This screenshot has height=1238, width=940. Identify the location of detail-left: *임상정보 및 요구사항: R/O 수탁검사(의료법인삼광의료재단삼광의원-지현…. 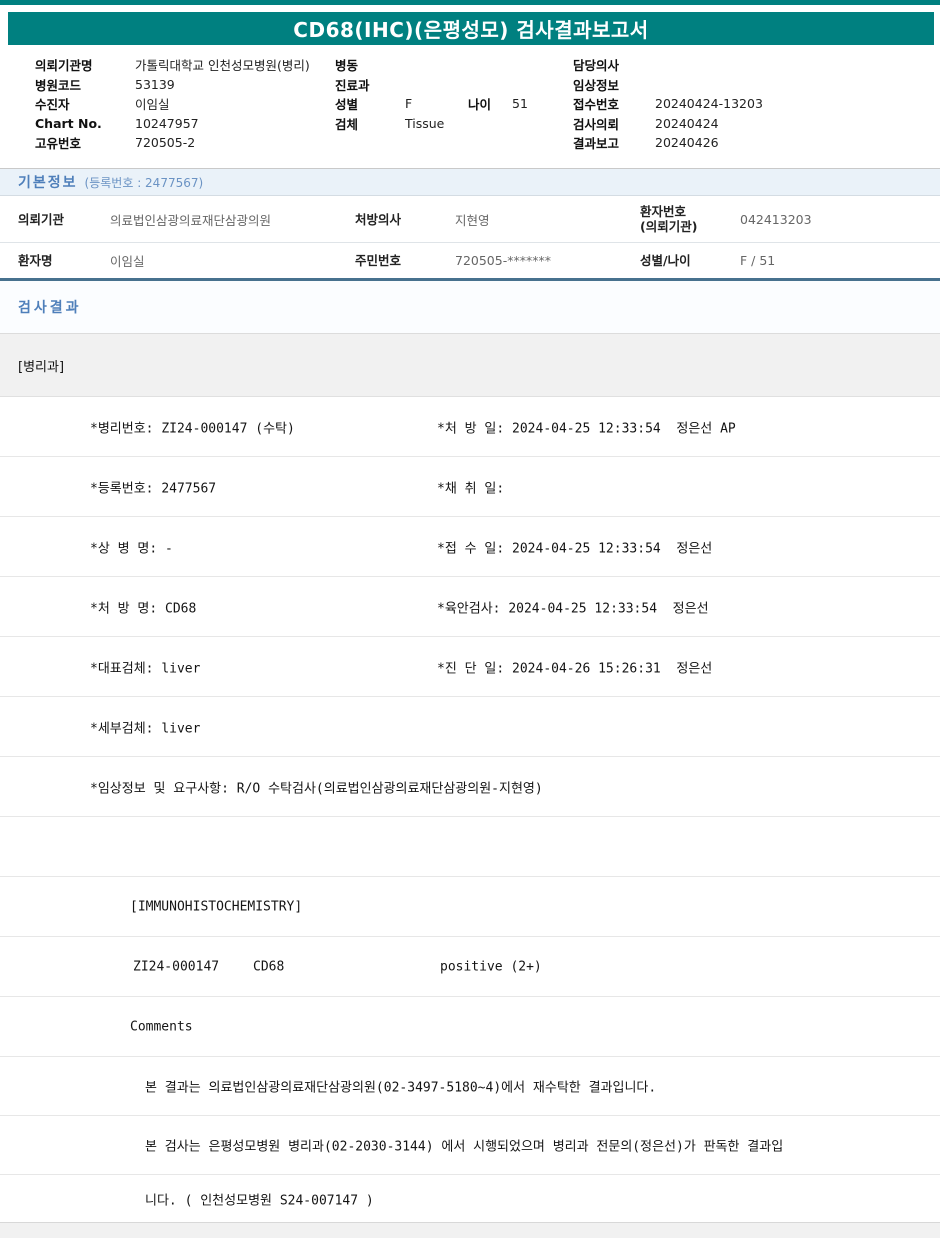
(316, 788).